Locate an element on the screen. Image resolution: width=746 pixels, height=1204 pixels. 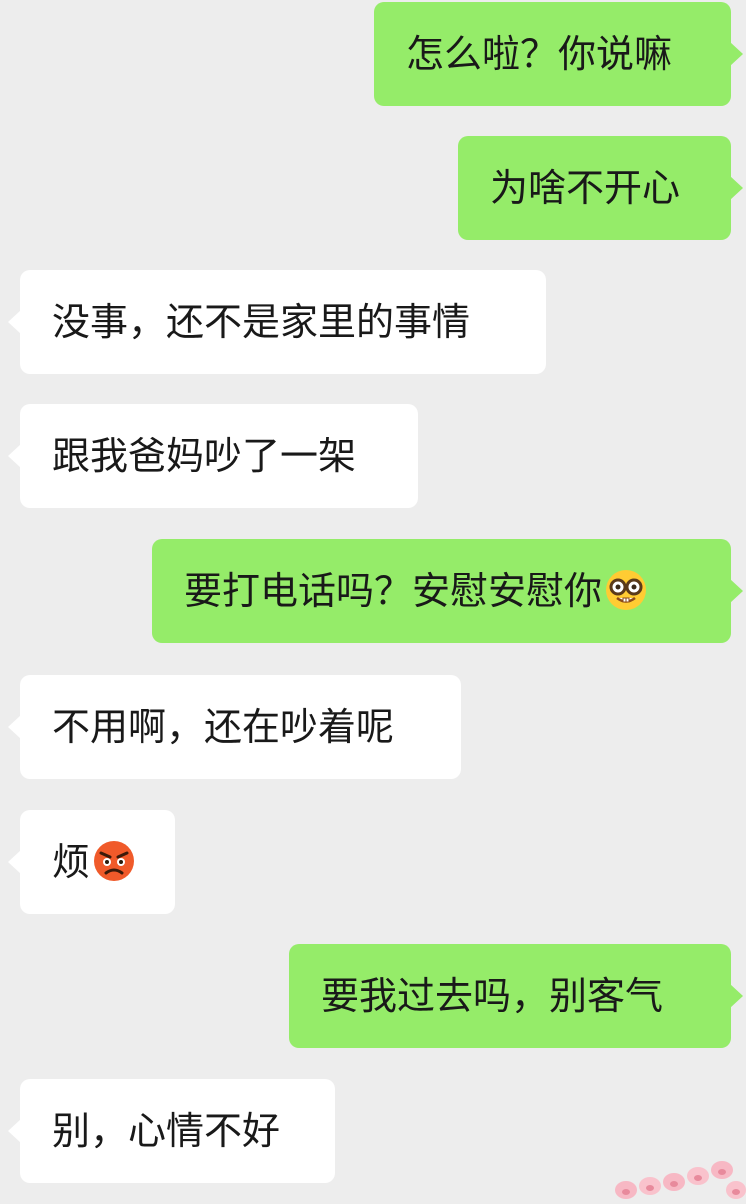
received-message-bubble: 烦 is located at coordinates (91, 862).